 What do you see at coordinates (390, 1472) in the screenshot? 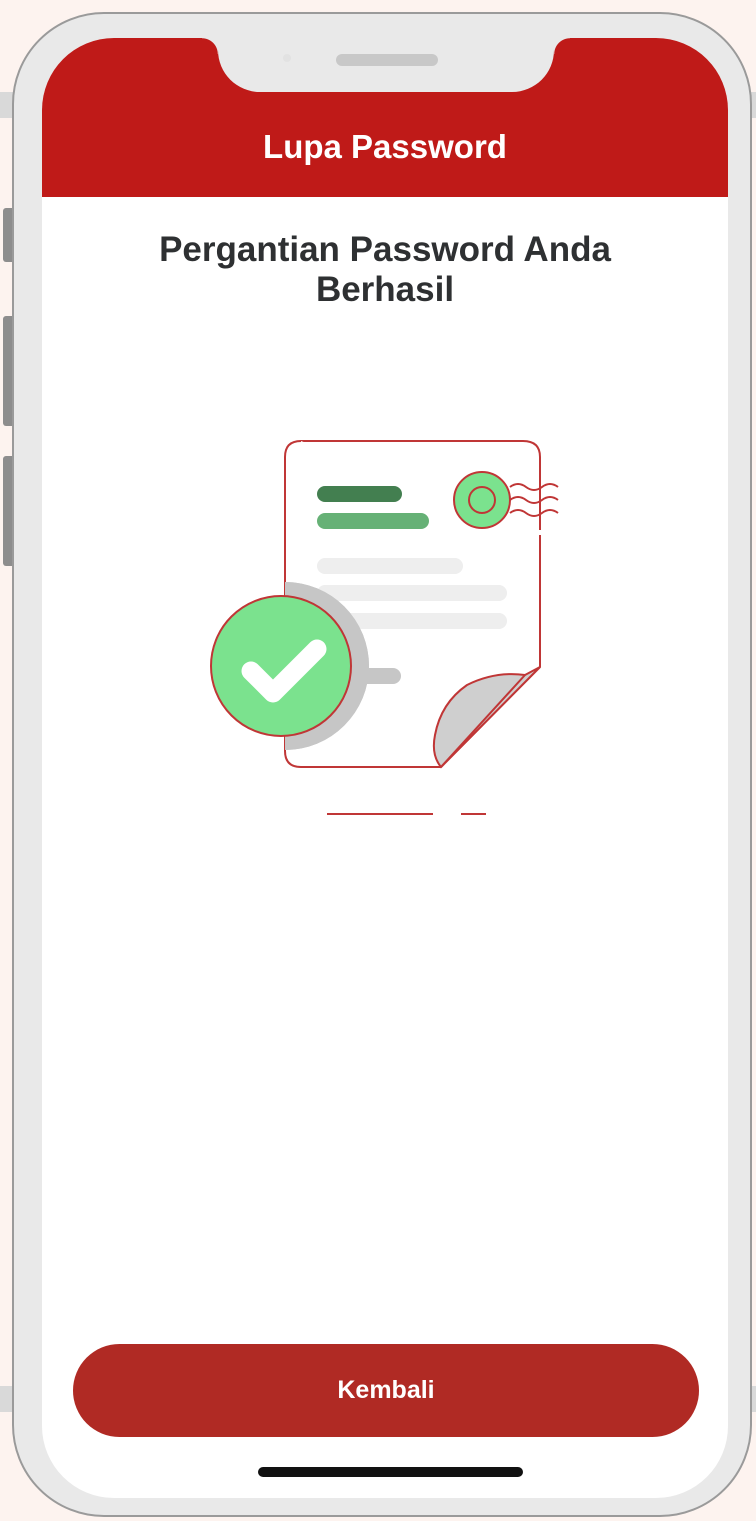
I see `home-indicator` at bounding box center [390, 1472].